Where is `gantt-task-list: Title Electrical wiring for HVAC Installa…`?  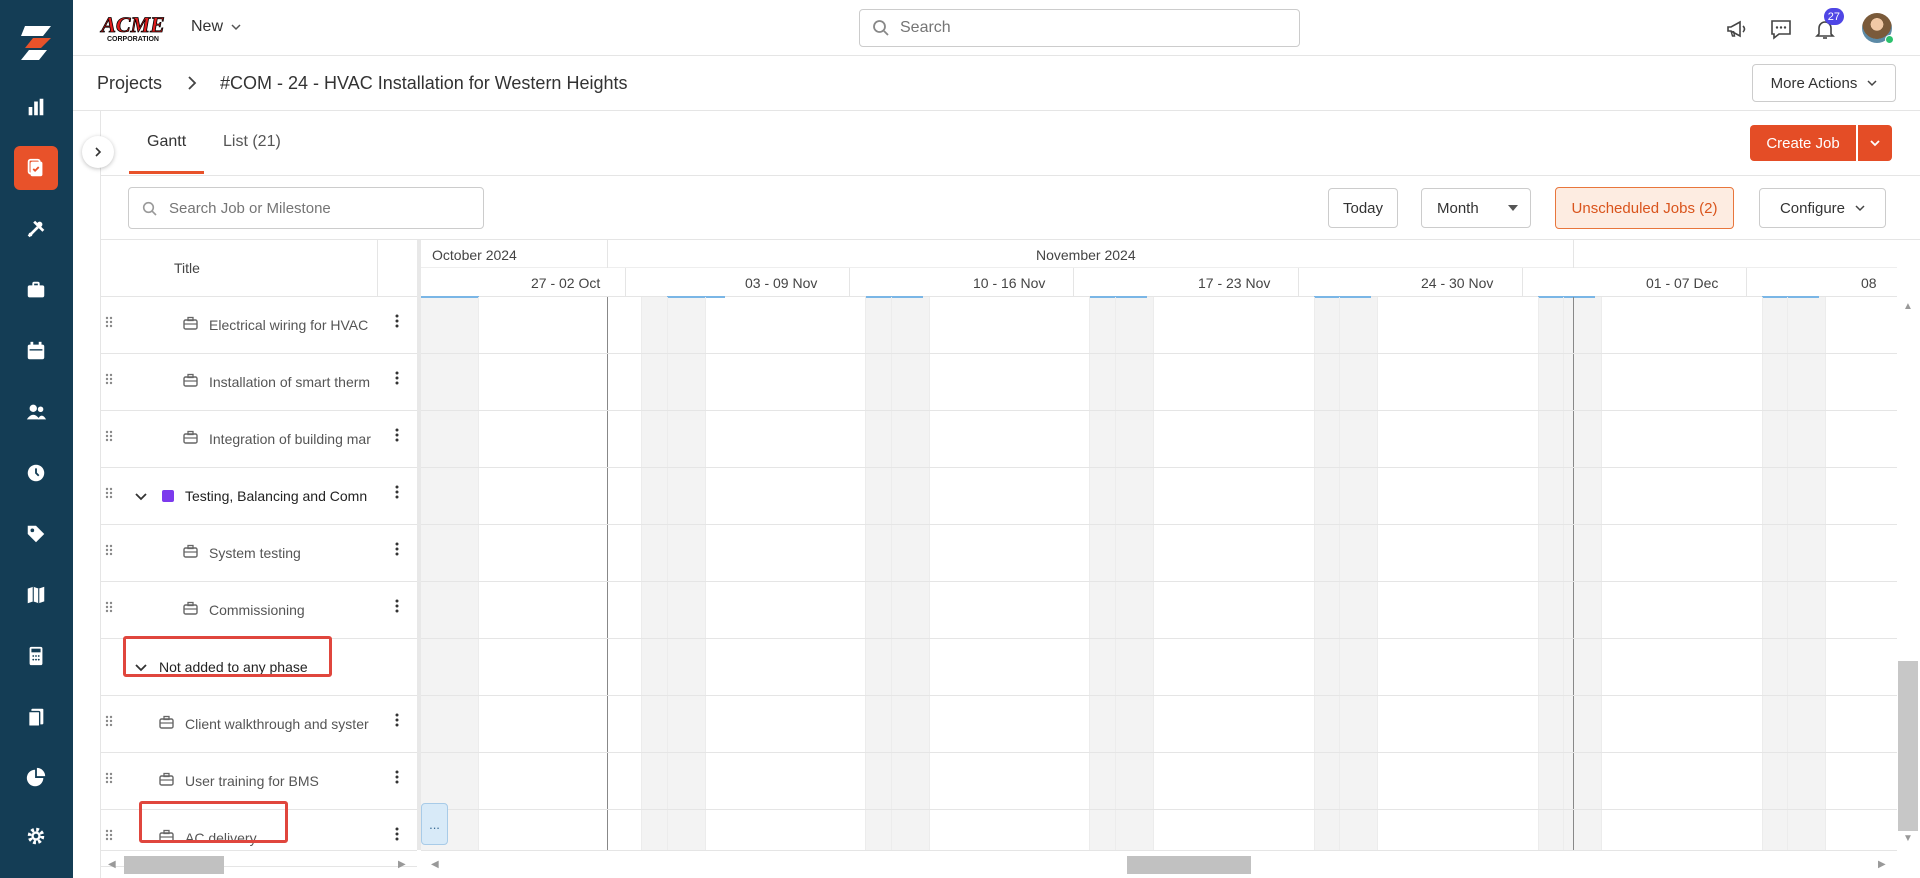 gantt-task-list: Title Electrical wiring for HVAC Installa… is located at coordinates (259, 559).